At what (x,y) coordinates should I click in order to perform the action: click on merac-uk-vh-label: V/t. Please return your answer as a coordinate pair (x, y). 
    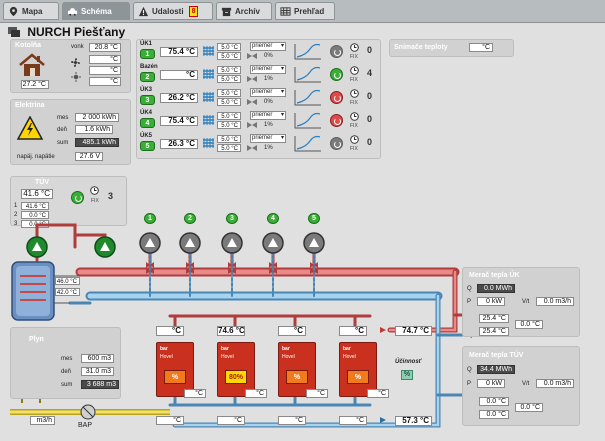
    Looking at the image, I should click on (526, 302).